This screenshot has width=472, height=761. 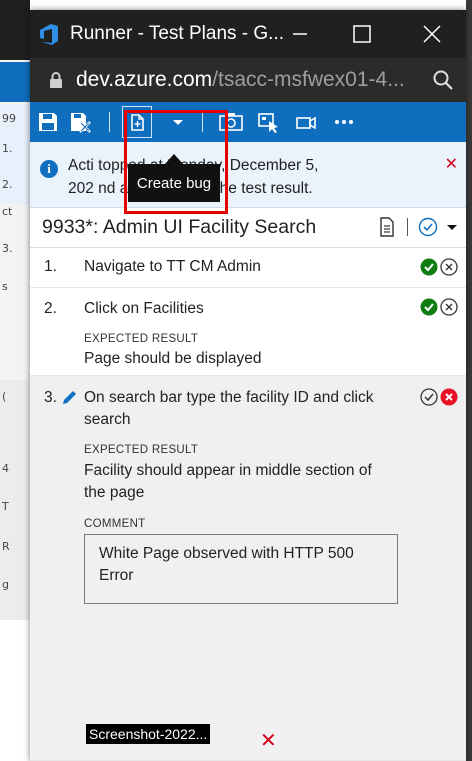 I want to click on test-case-header: 9933*: Admin UI Facility Search, so click(x=248, y=228).